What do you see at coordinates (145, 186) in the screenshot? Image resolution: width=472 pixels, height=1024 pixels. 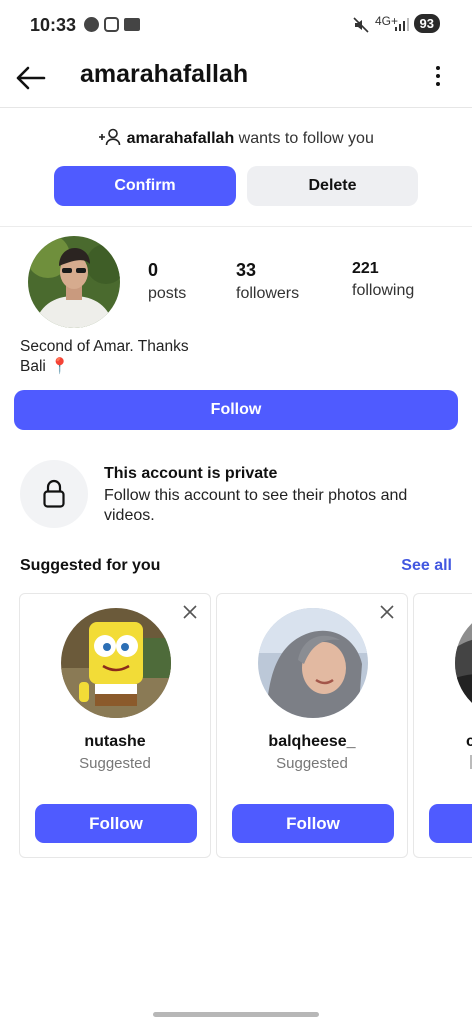 I see `confirm-button: Confirm` at bounding box center [145, 186].